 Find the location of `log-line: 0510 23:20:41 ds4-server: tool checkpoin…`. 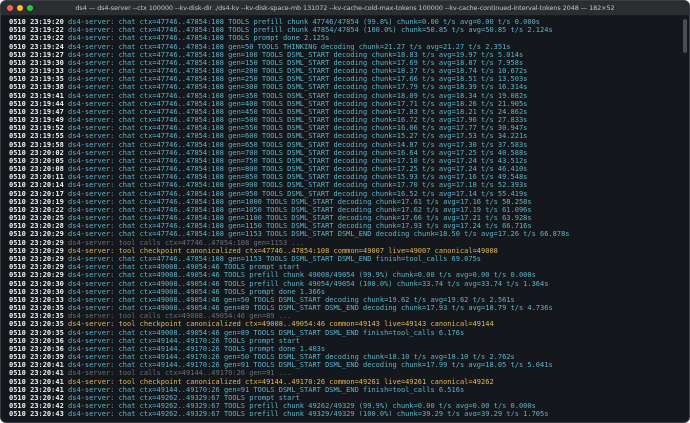

log-line: 0510 23:20:41 ds4-server: tool checkpoin… is located at coordinates (344, 382).